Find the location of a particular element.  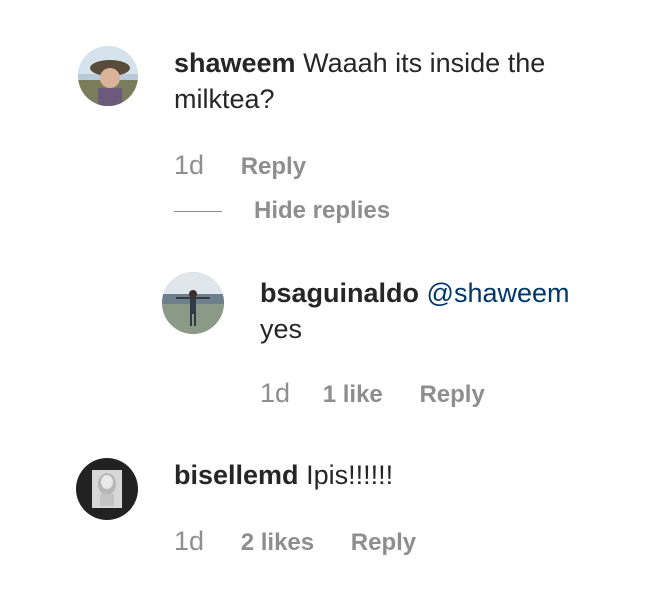

comment-text-line-1: shaweem Waaah its inside the is located at coordinates (359, 63).